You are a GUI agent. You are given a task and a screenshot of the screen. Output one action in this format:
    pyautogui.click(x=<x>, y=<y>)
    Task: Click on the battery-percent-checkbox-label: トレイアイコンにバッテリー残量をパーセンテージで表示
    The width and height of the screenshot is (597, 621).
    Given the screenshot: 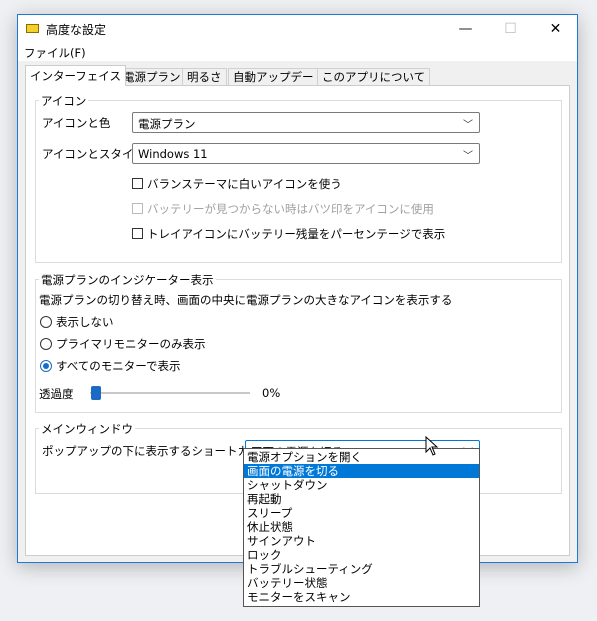 What is the action you would take?
    pyautogui.click(x=296, y=234)
    